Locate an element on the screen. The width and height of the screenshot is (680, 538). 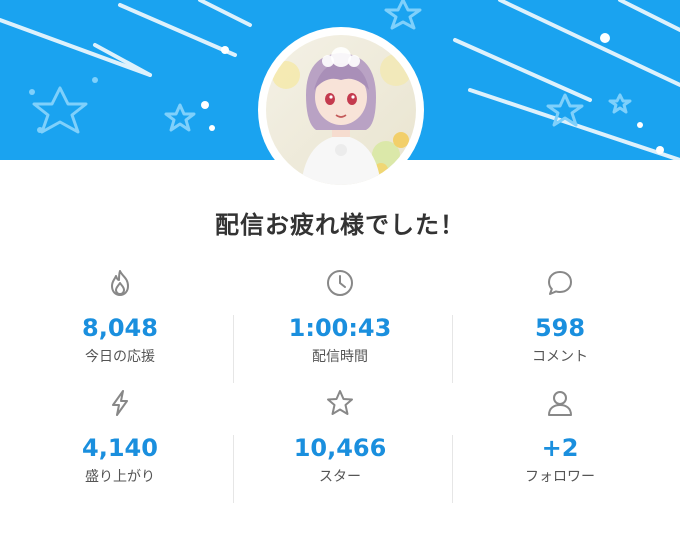
star-icon is located at coordinates (340, 402).